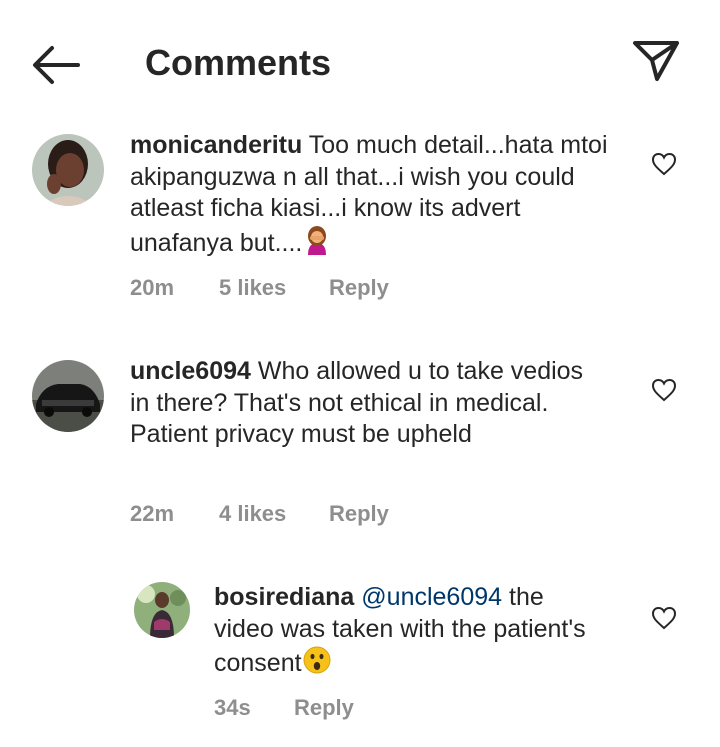 This screenshot has height=747, width=720. Describe the element at coordinates (284, 597) in the screenshot. I see `reply-username: bosirediana` at that location.